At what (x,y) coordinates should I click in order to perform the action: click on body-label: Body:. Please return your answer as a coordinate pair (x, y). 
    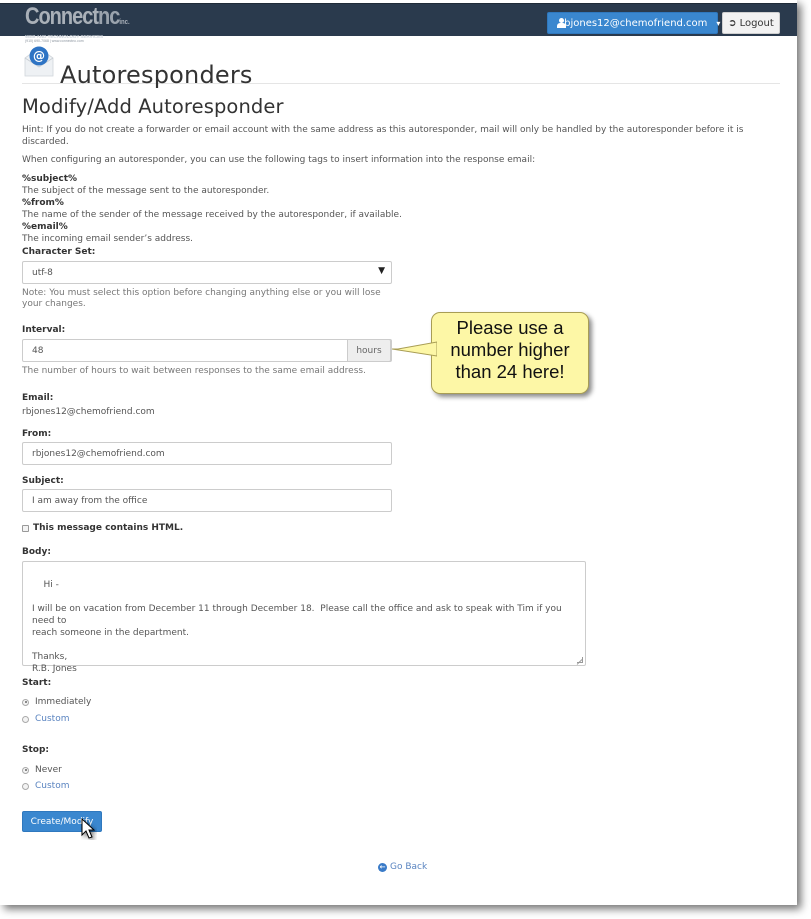
    Looking at the image, I should click on (36, 552).